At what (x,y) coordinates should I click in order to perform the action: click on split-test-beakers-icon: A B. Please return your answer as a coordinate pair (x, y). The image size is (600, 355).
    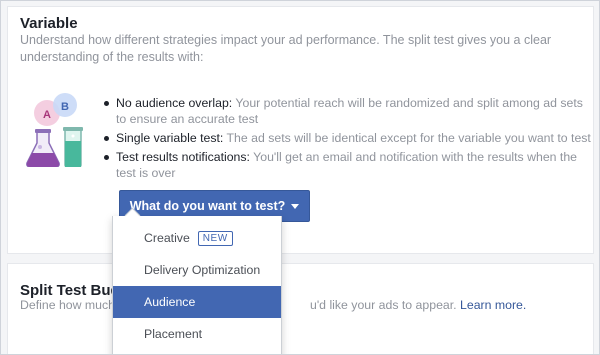
    Looking at the image, I should click on (54, 130).